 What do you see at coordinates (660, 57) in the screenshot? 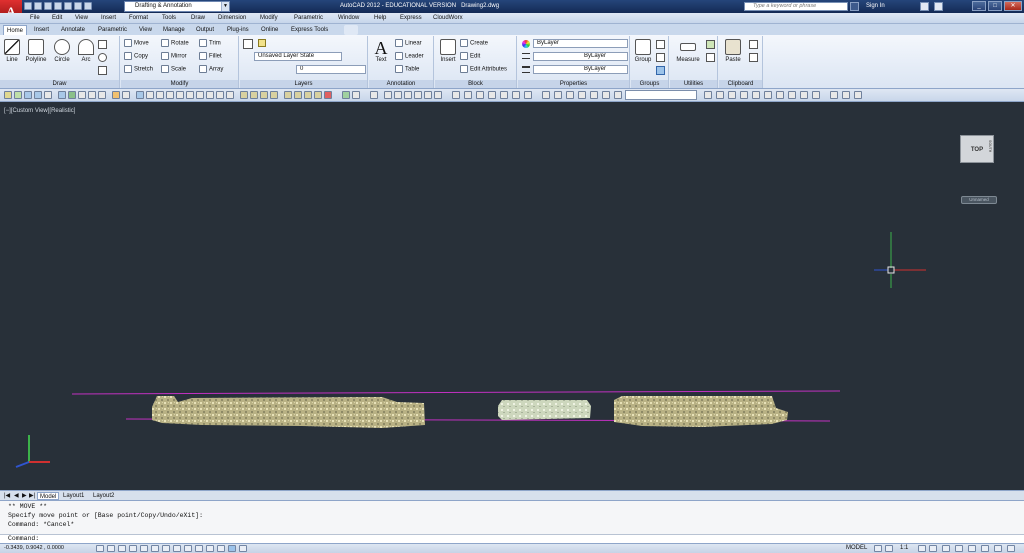
I see `group-edit-icon` at bounding box center [660, 57].